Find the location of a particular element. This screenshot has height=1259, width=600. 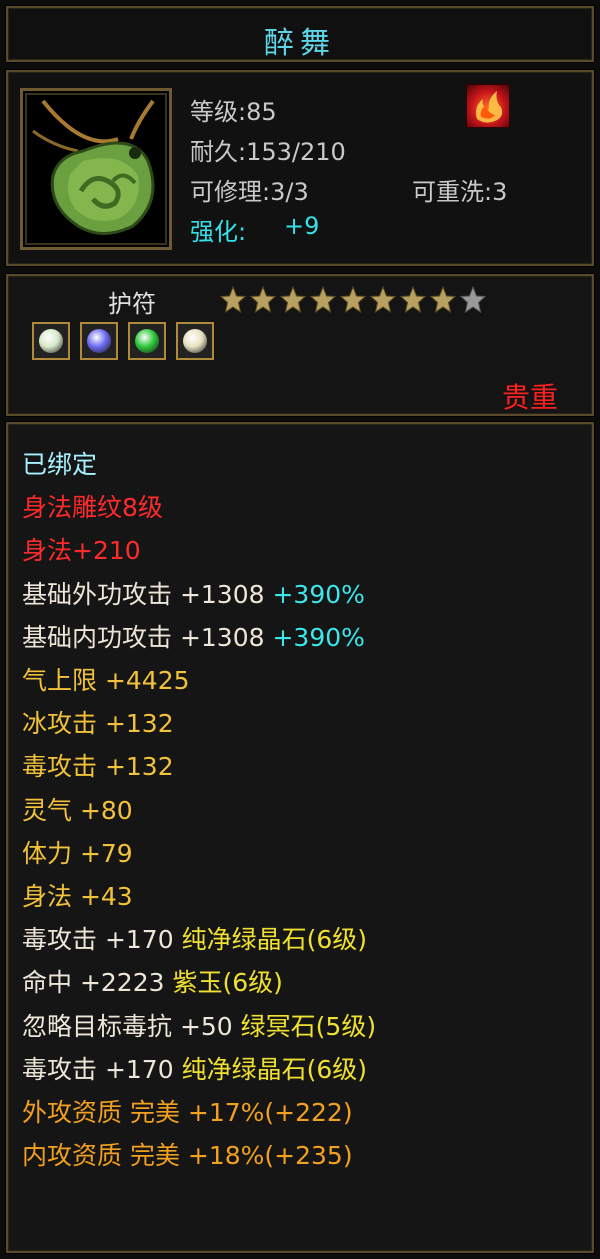

flame-school-icon-graphic is located at coordinates (489, 107).